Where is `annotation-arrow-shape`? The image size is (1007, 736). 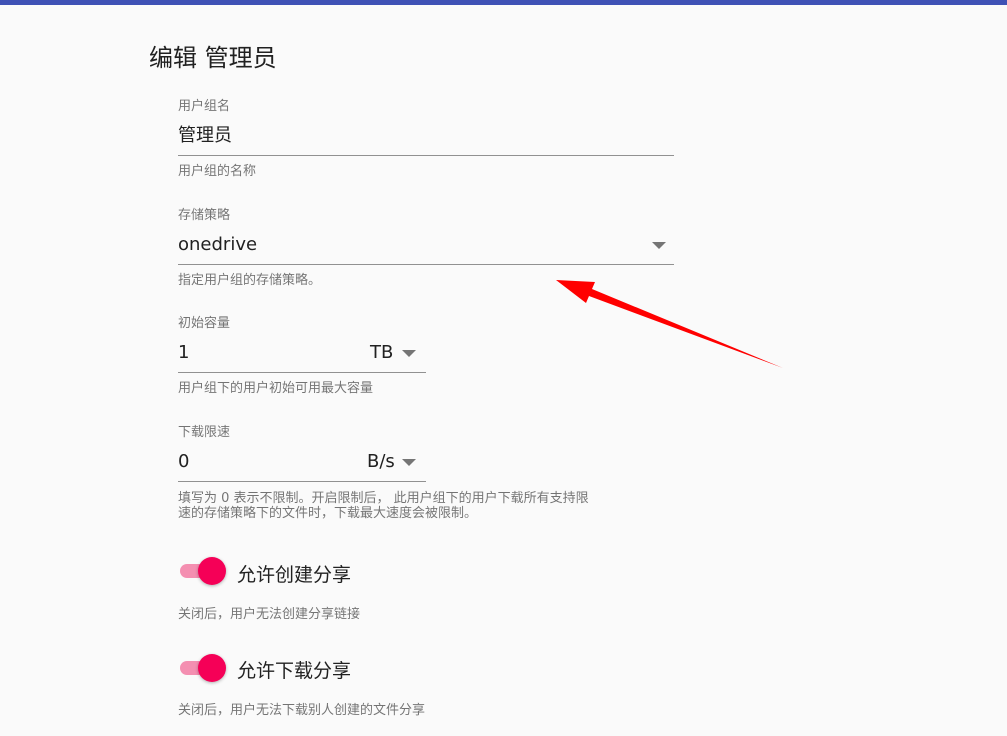 annotation-arrow-shape is located at coordinates (669, 324).